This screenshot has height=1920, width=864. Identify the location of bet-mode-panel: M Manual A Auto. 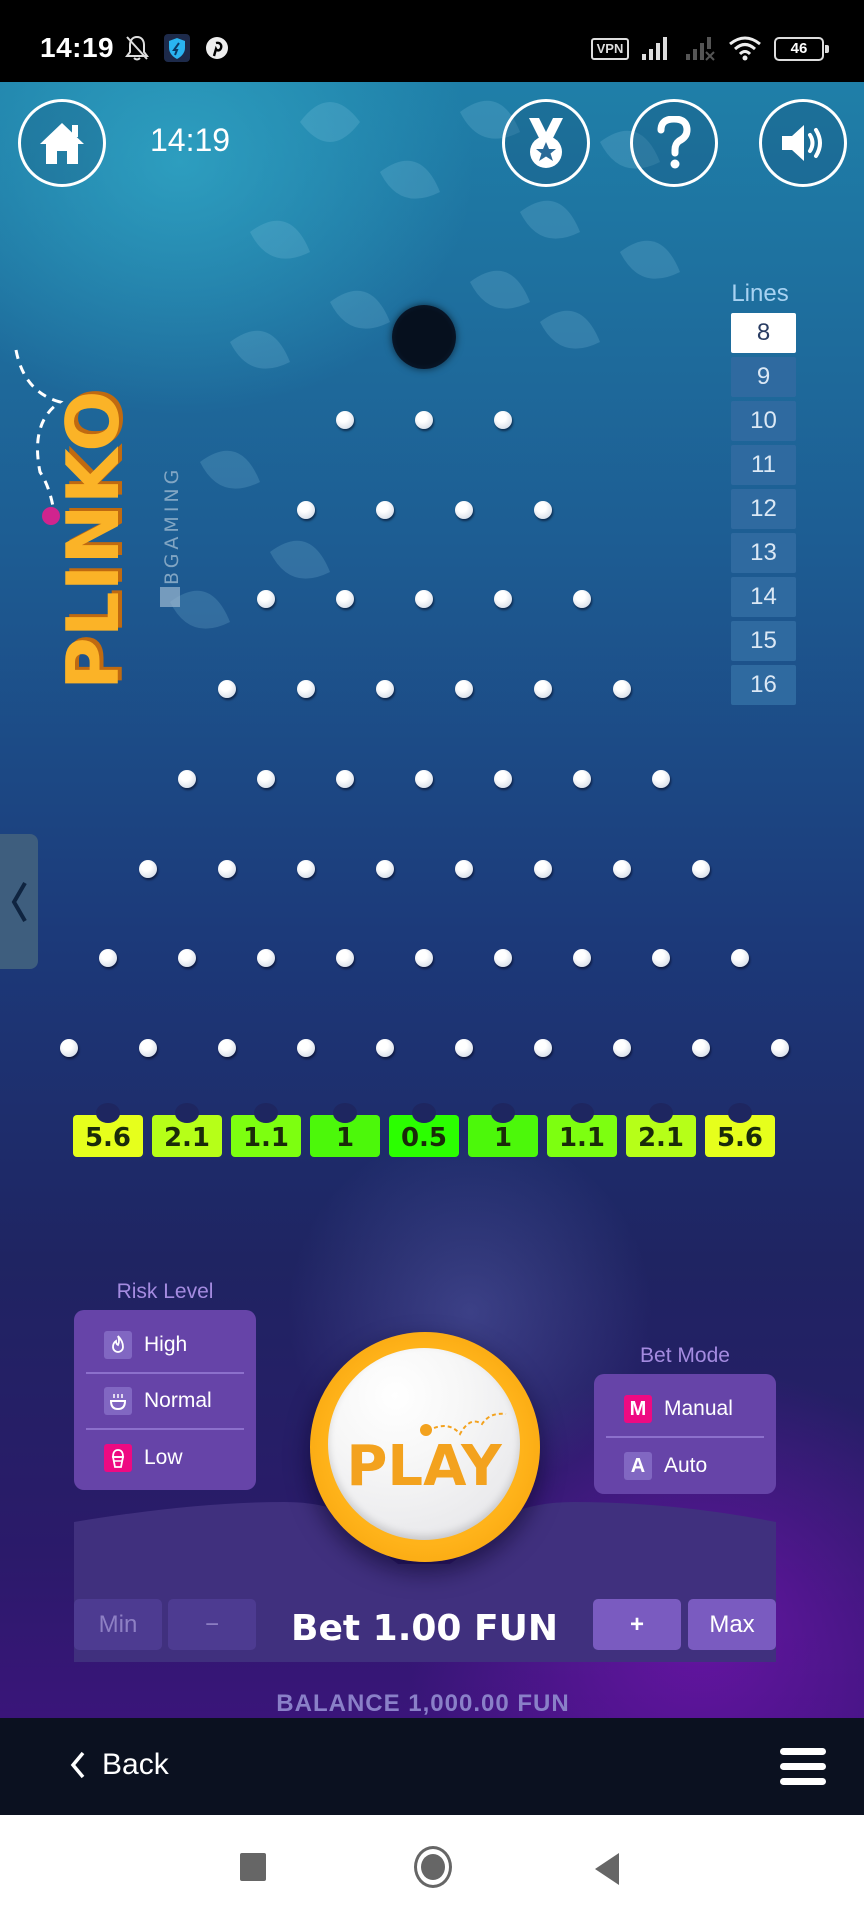
(685, 1434).